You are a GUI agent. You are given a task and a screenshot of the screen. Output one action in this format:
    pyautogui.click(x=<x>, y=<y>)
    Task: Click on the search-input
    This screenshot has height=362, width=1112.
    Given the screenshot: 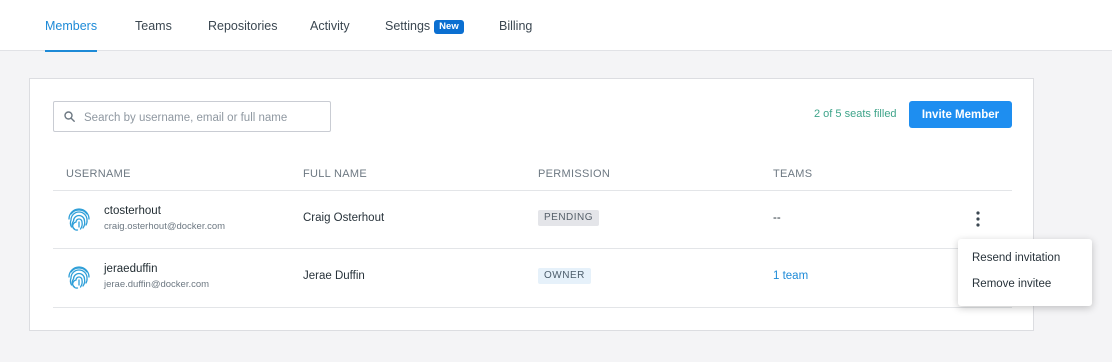 What is the action you would take?
    pyautogui.click(x=206, y=117)
    